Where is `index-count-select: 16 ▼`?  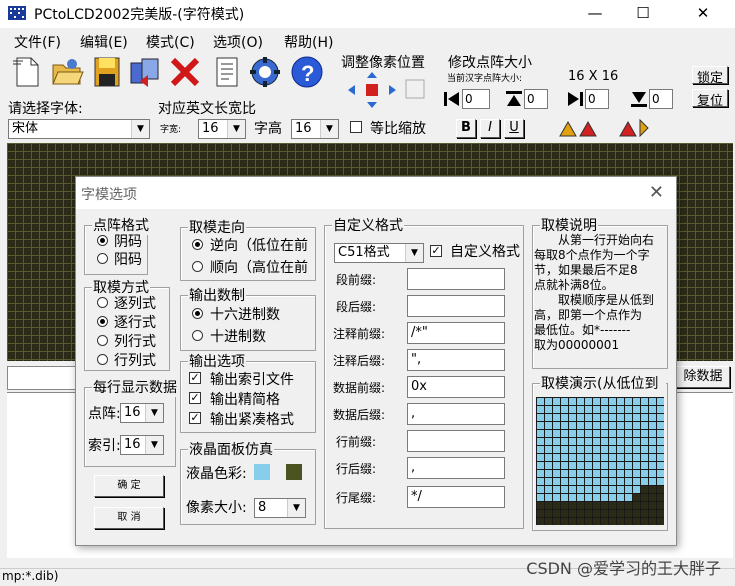 index-count-select: 16 ▼ is located at coordinates (142, 445).